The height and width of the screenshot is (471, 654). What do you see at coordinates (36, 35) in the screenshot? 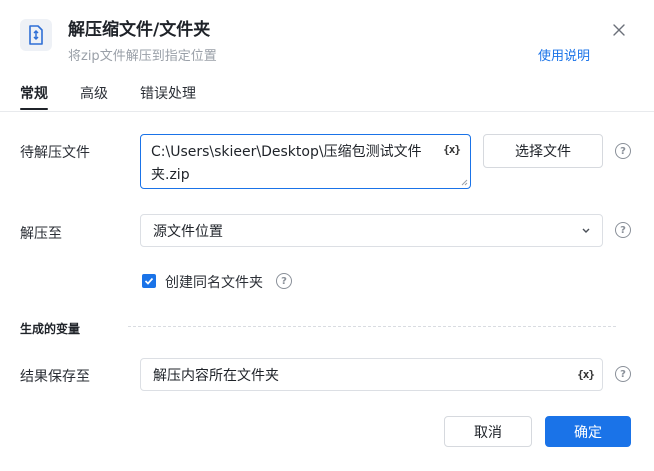
I see `unzip-file-icon` at bounding box center [36, 35].